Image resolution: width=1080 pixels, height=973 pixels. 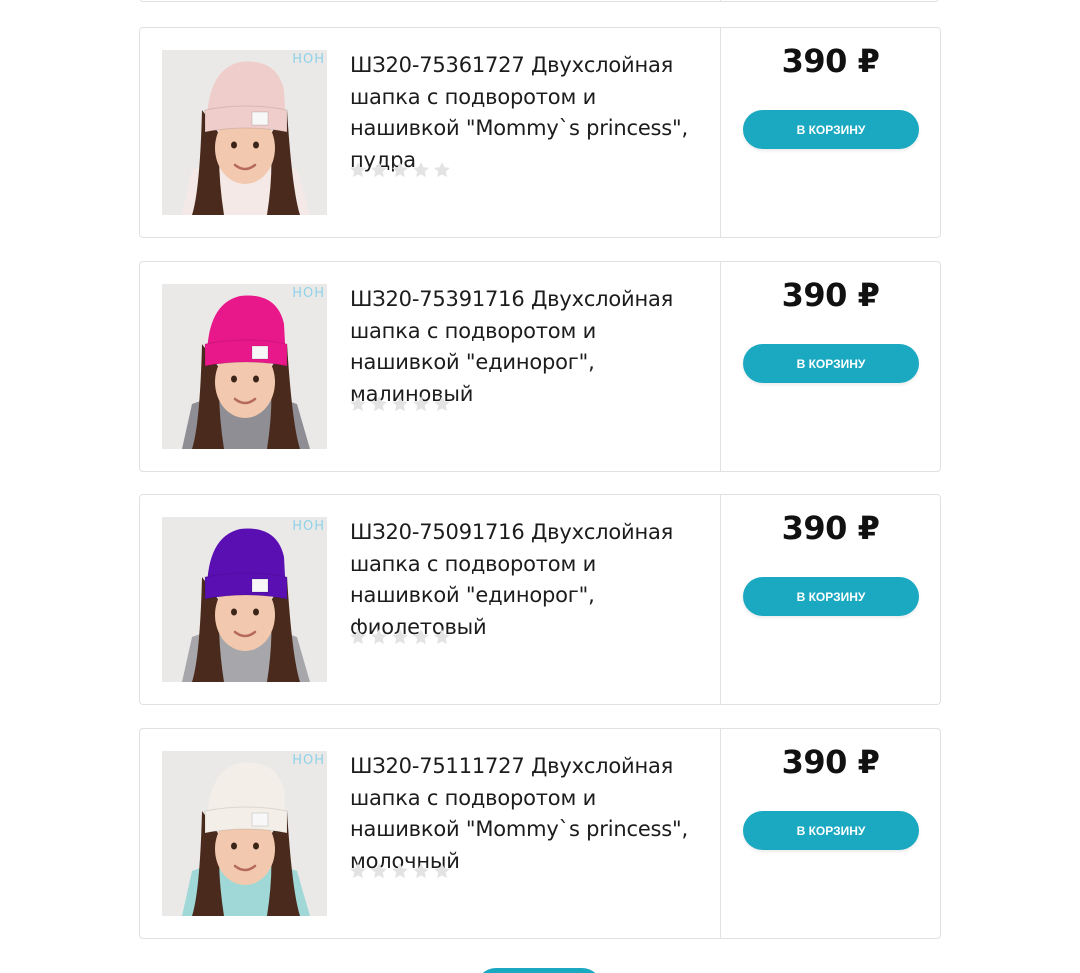 I want to click on previous-product-card-edge, so click(x=539, y=1).